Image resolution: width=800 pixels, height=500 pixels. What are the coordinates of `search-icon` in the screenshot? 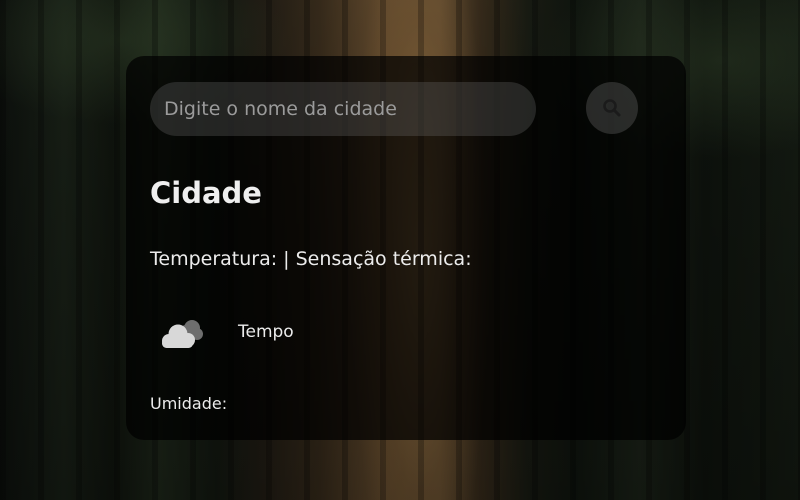 It's located at (612, 108).